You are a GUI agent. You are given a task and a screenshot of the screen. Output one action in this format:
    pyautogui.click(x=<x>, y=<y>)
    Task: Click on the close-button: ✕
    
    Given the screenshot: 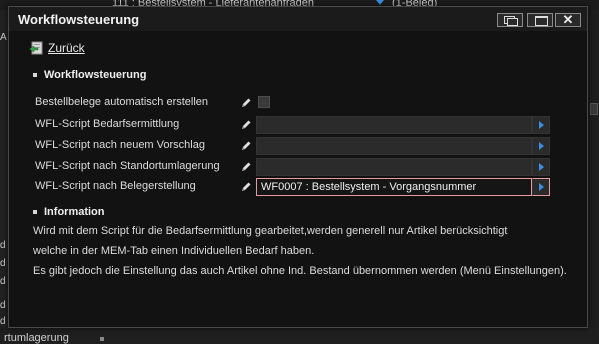 What is the action you would take?
    pyautogui.click(x=568, y=19)
    